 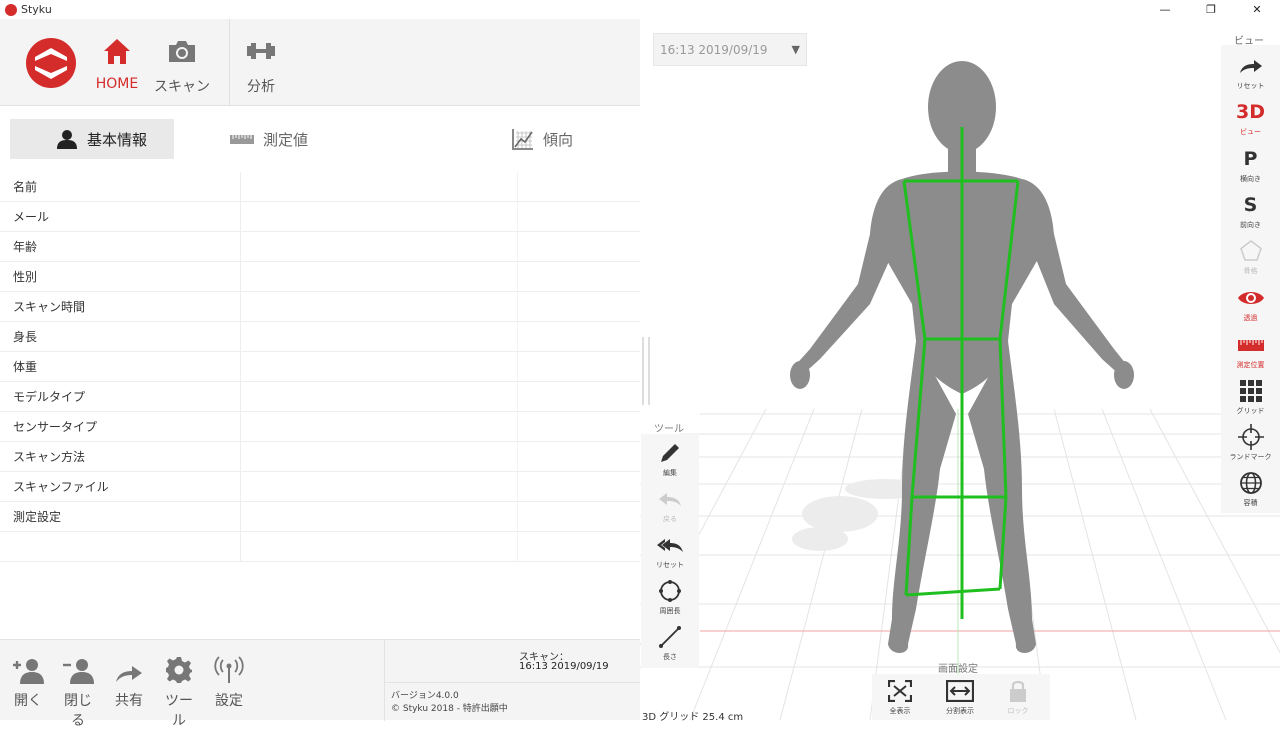 I want to click on row-label, so click(x=120, y=546).